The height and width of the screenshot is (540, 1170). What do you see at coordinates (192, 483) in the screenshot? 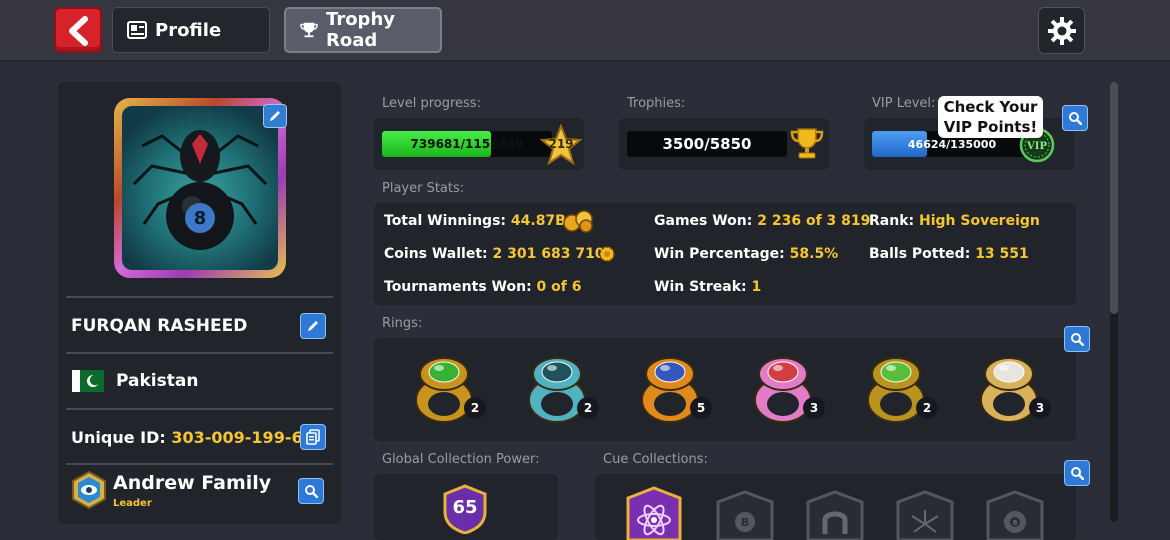
I see `club-name: Andrew Family` at bounding box center [192, 483].